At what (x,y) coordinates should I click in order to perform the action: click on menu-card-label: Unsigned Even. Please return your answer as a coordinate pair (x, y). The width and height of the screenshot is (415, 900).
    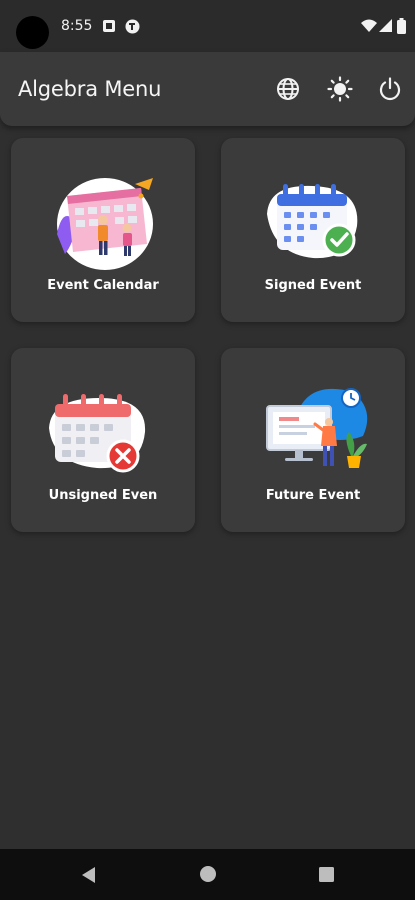
    Looking at the image, I should click on (103, 495).